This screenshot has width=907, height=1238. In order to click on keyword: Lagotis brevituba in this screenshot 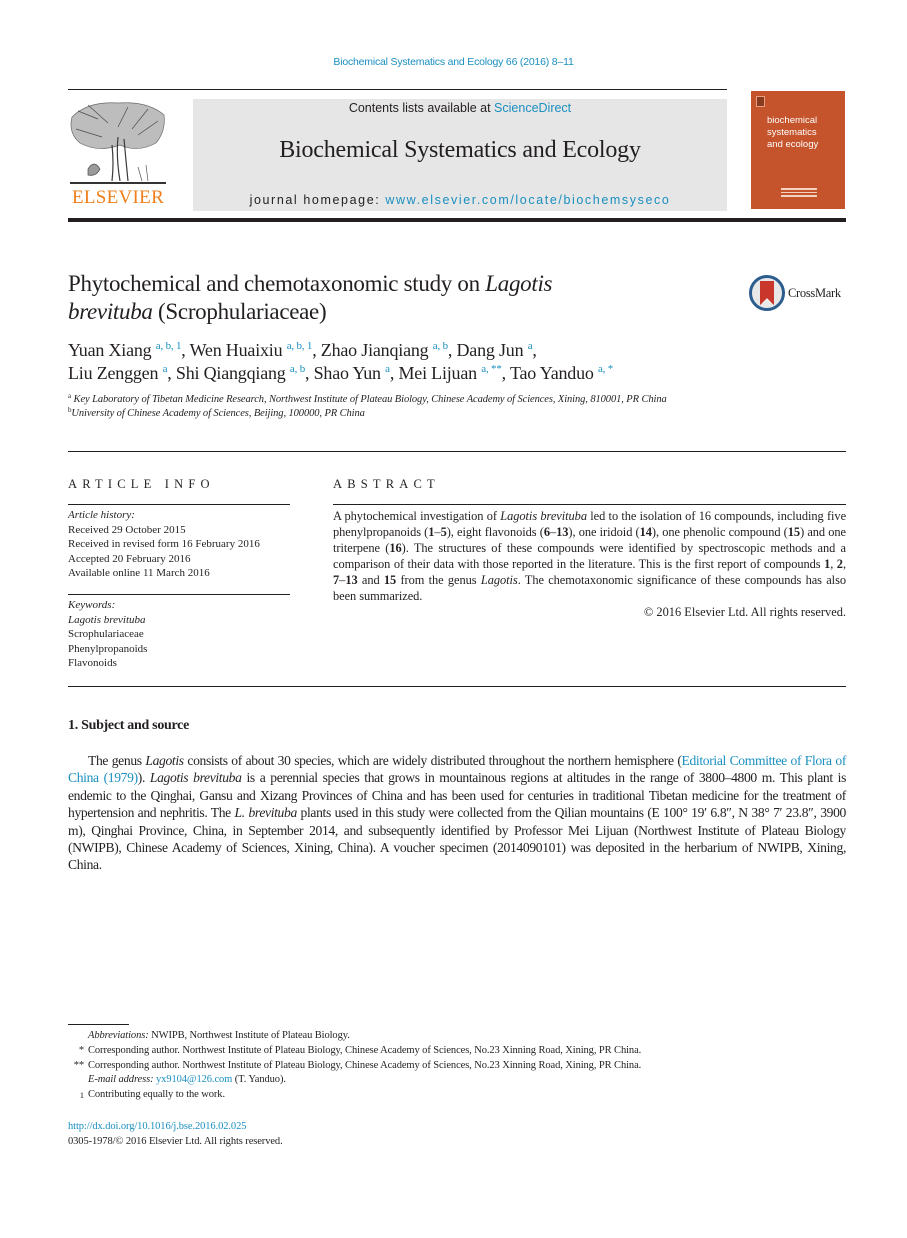, I will do `click(107, 619)`.